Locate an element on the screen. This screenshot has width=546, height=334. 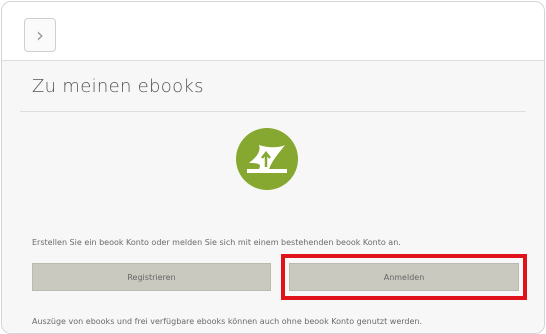
highlight-box is located at coordinates (404, 277).